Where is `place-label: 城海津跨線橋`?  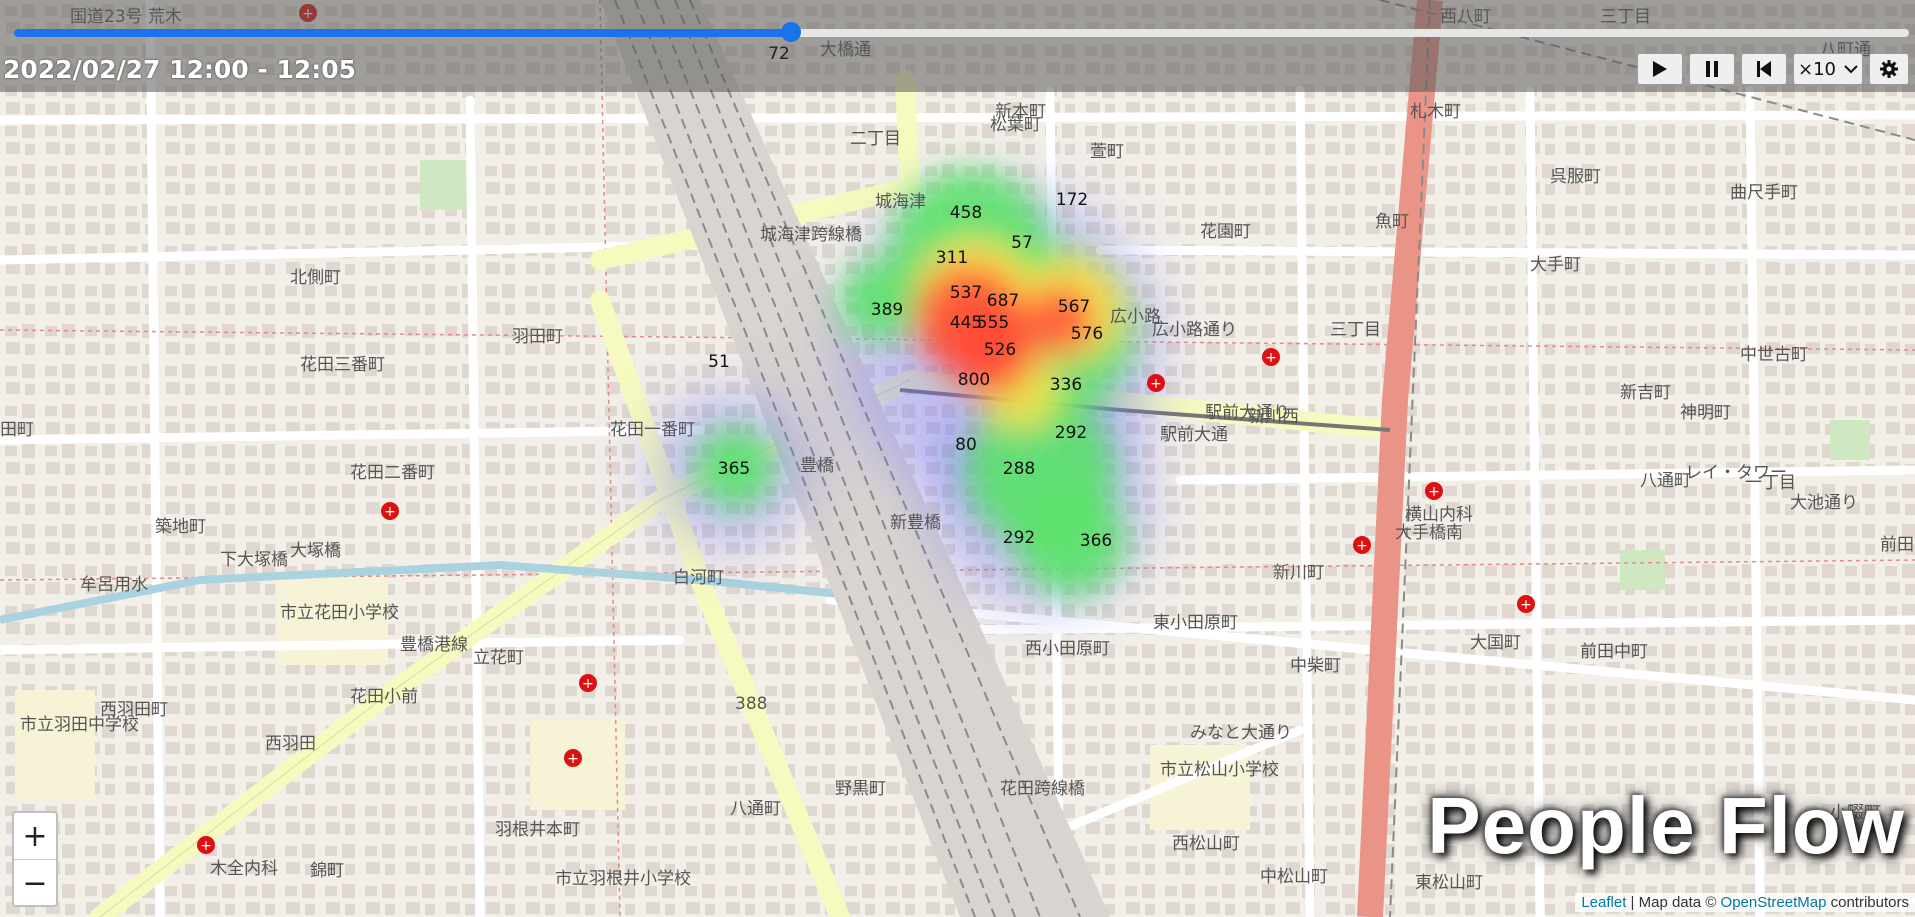
place-label: 城海津跨線橋 is located at coordinates (811, 235).